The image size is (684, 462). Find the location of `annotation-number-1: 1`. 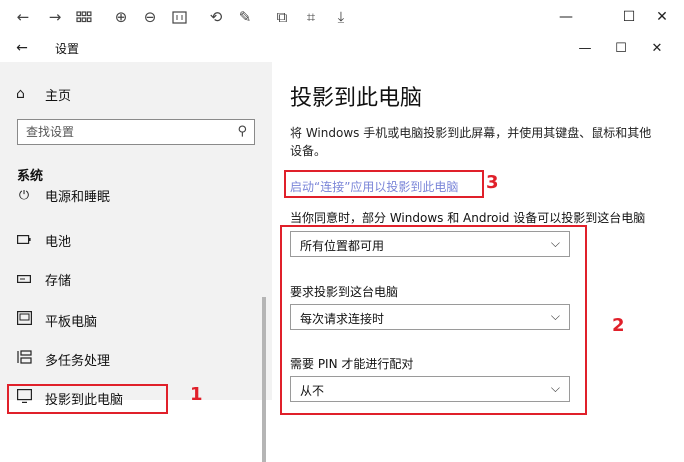

annotation-number-1: 1 is located at coordinates (196, 394).